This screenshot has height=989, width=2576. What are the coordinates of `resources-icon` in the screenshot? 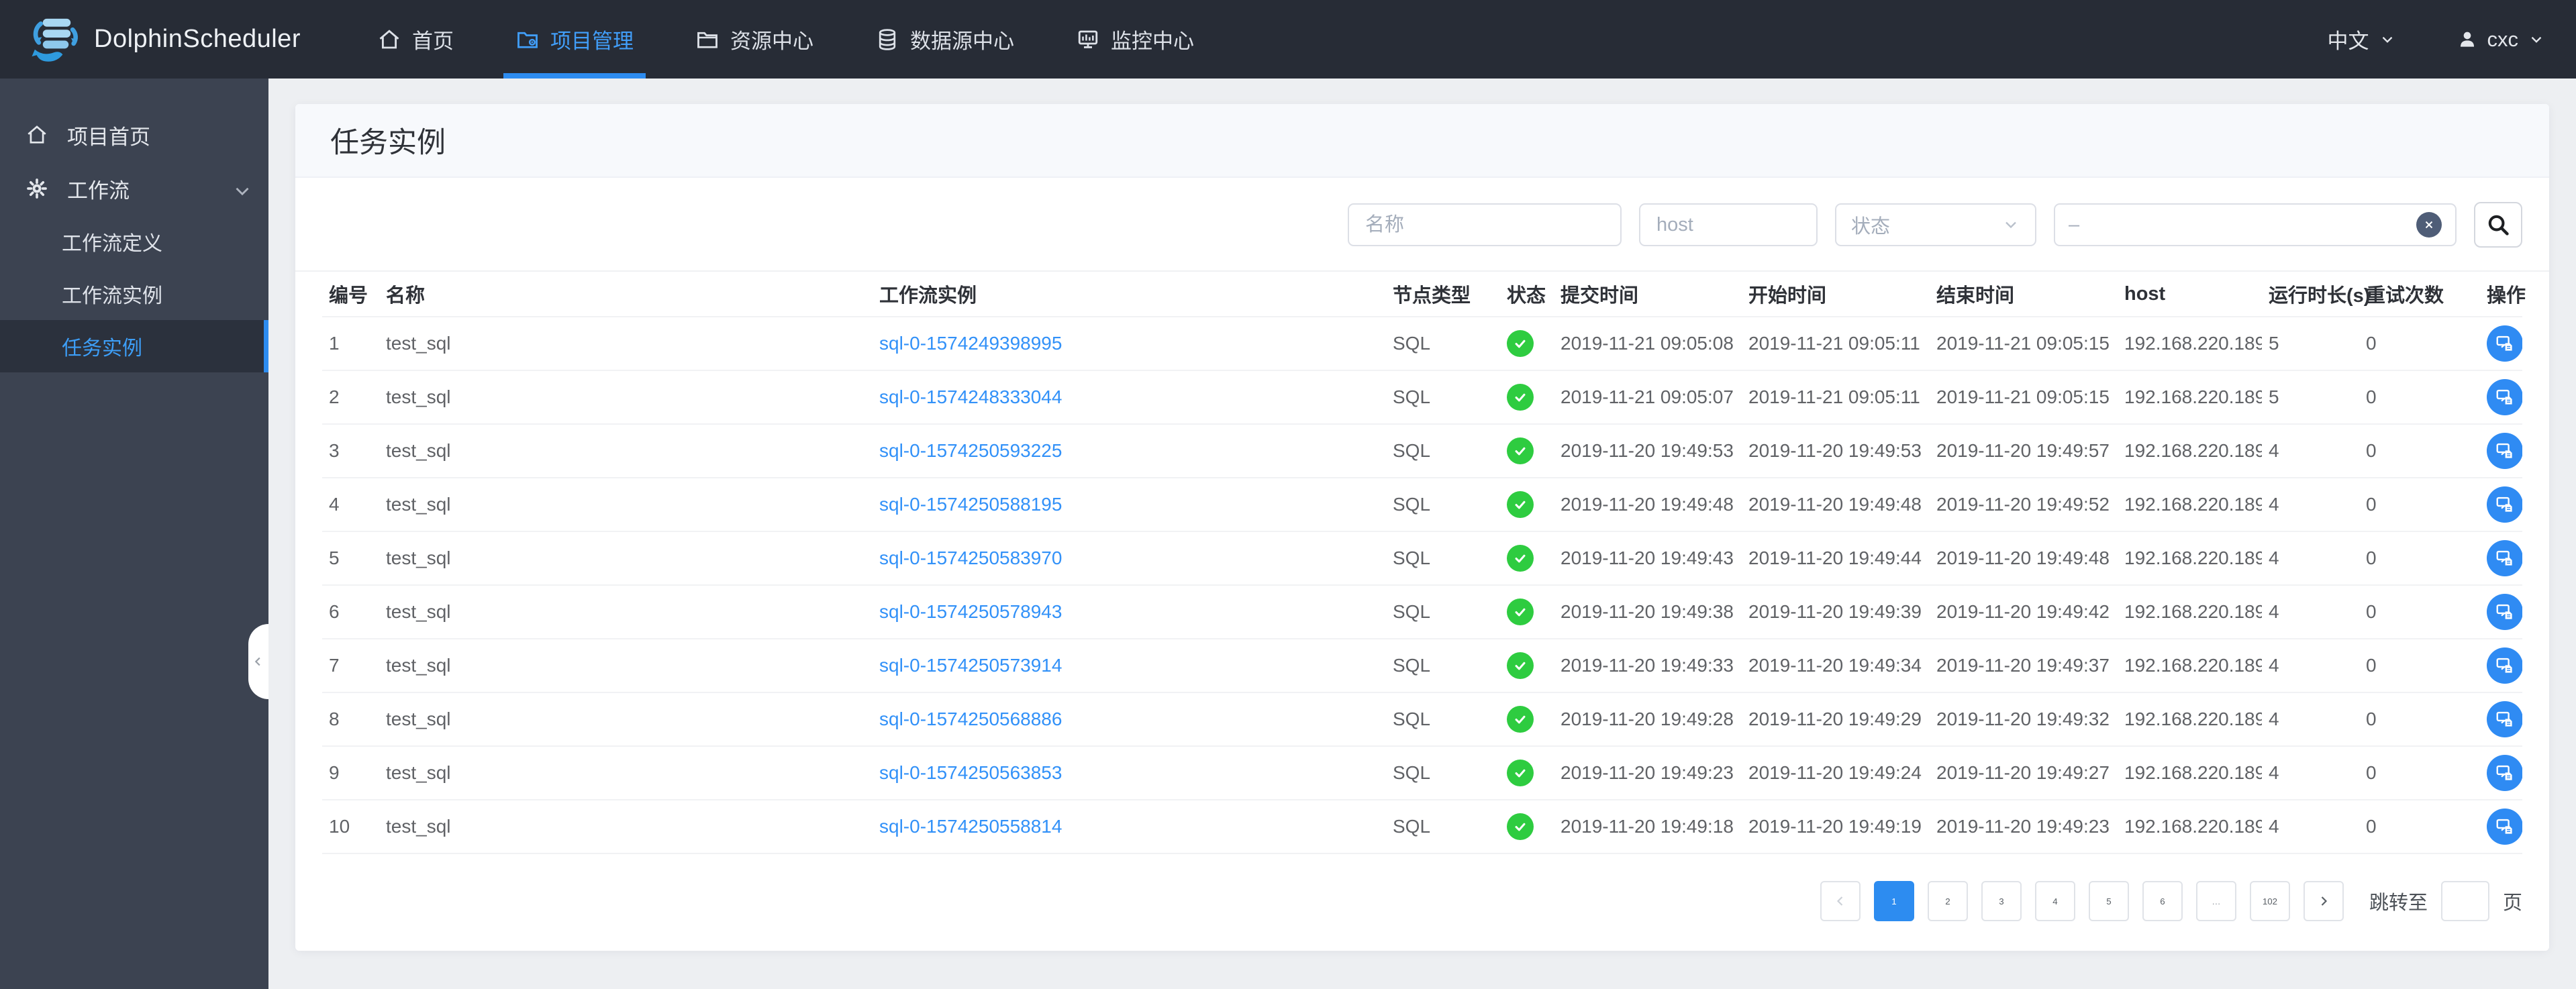 It's located at (707, 40).